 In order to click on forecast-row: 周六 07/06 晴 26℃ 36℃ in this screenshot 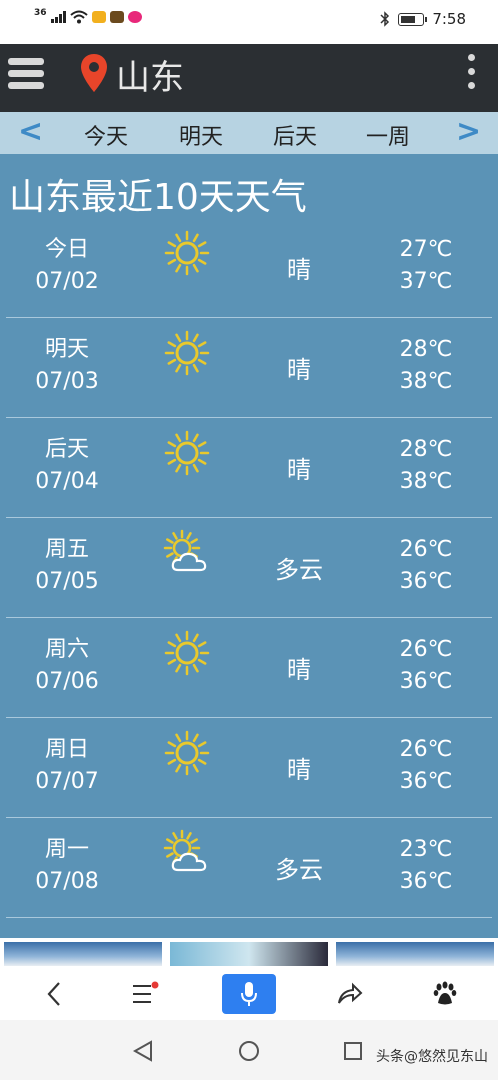, I will do `click(249, 668)`.